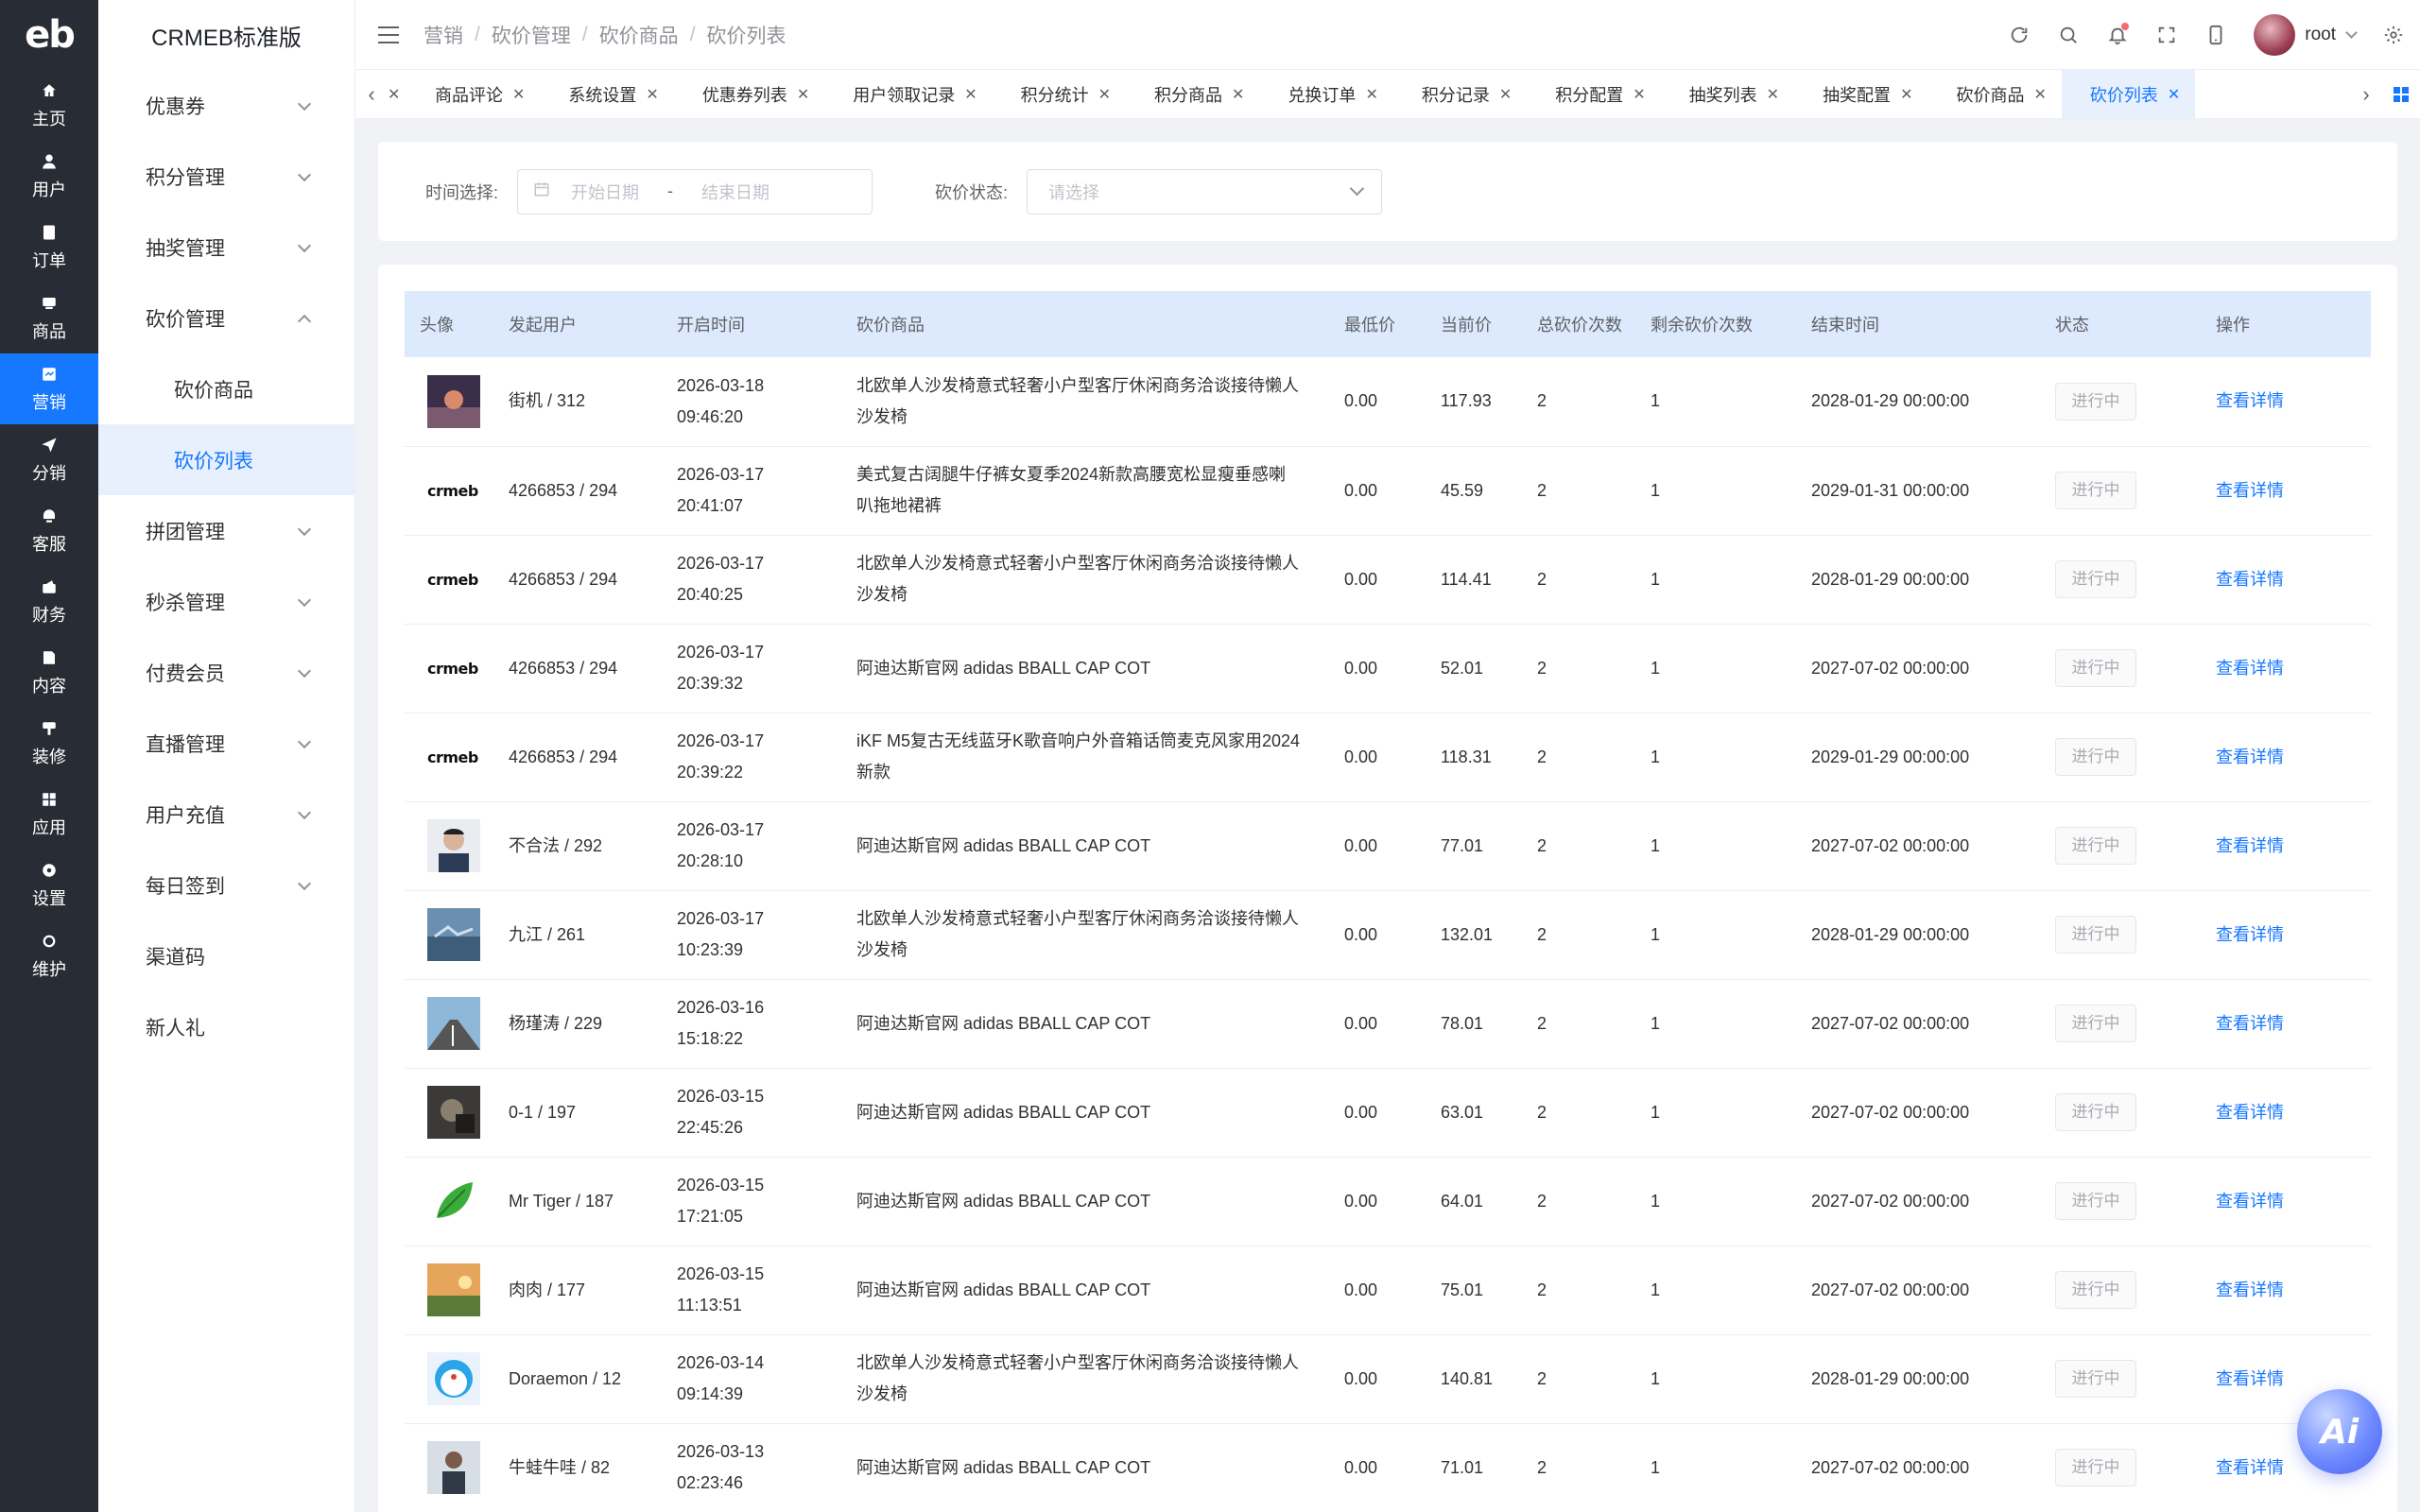 This screenshot has height=1512, width=2420. I want to click on search-icon, so click(2068, 35).